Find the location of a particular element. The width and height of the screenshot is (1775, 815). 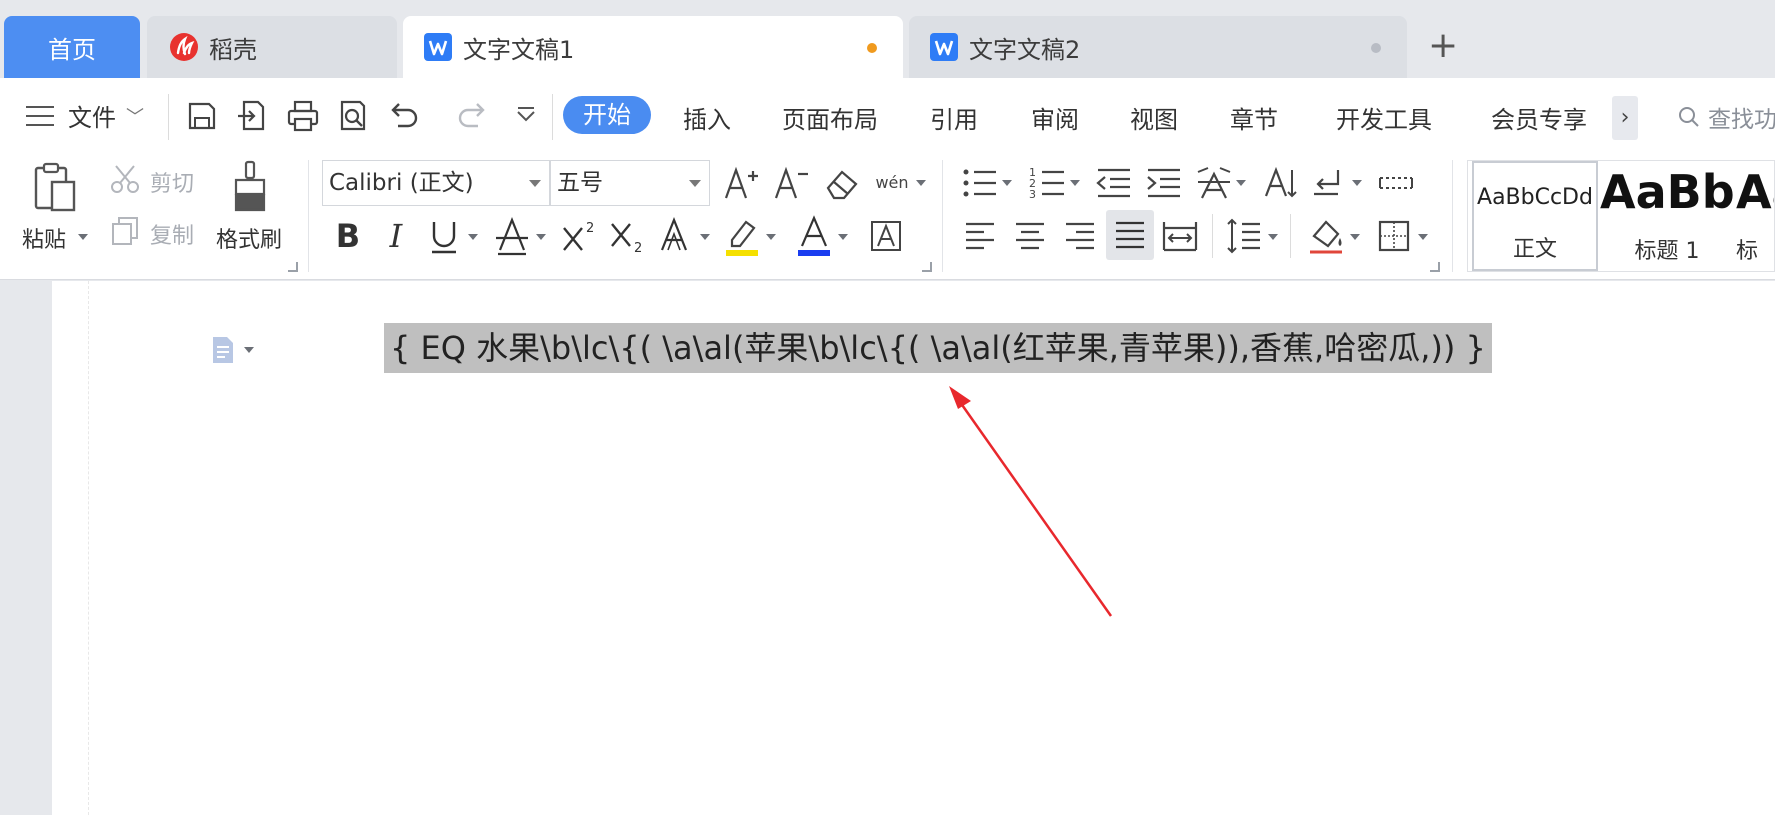

tab-page-layout: 页面布局 is located at coordinates (830, 117).